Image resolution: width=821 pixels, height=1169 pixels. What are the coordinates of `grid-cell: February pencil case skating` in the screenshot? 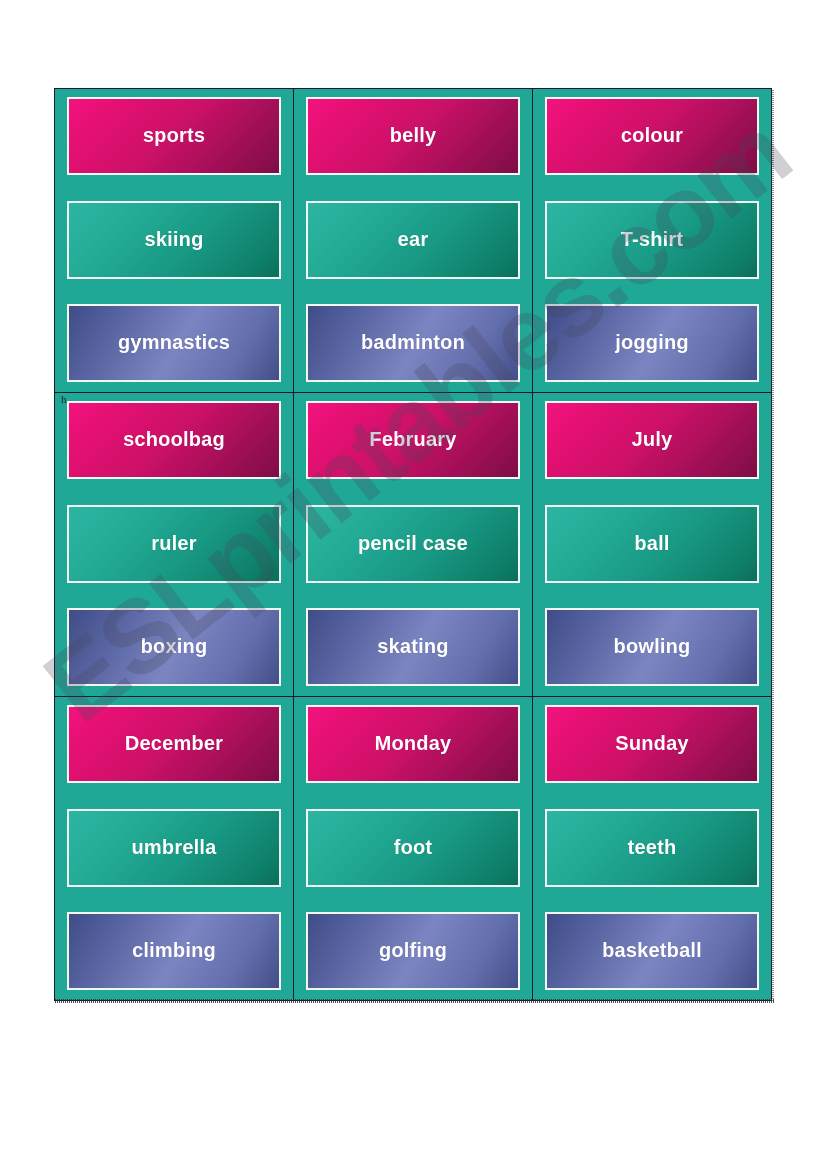 It's located at (413, 544).